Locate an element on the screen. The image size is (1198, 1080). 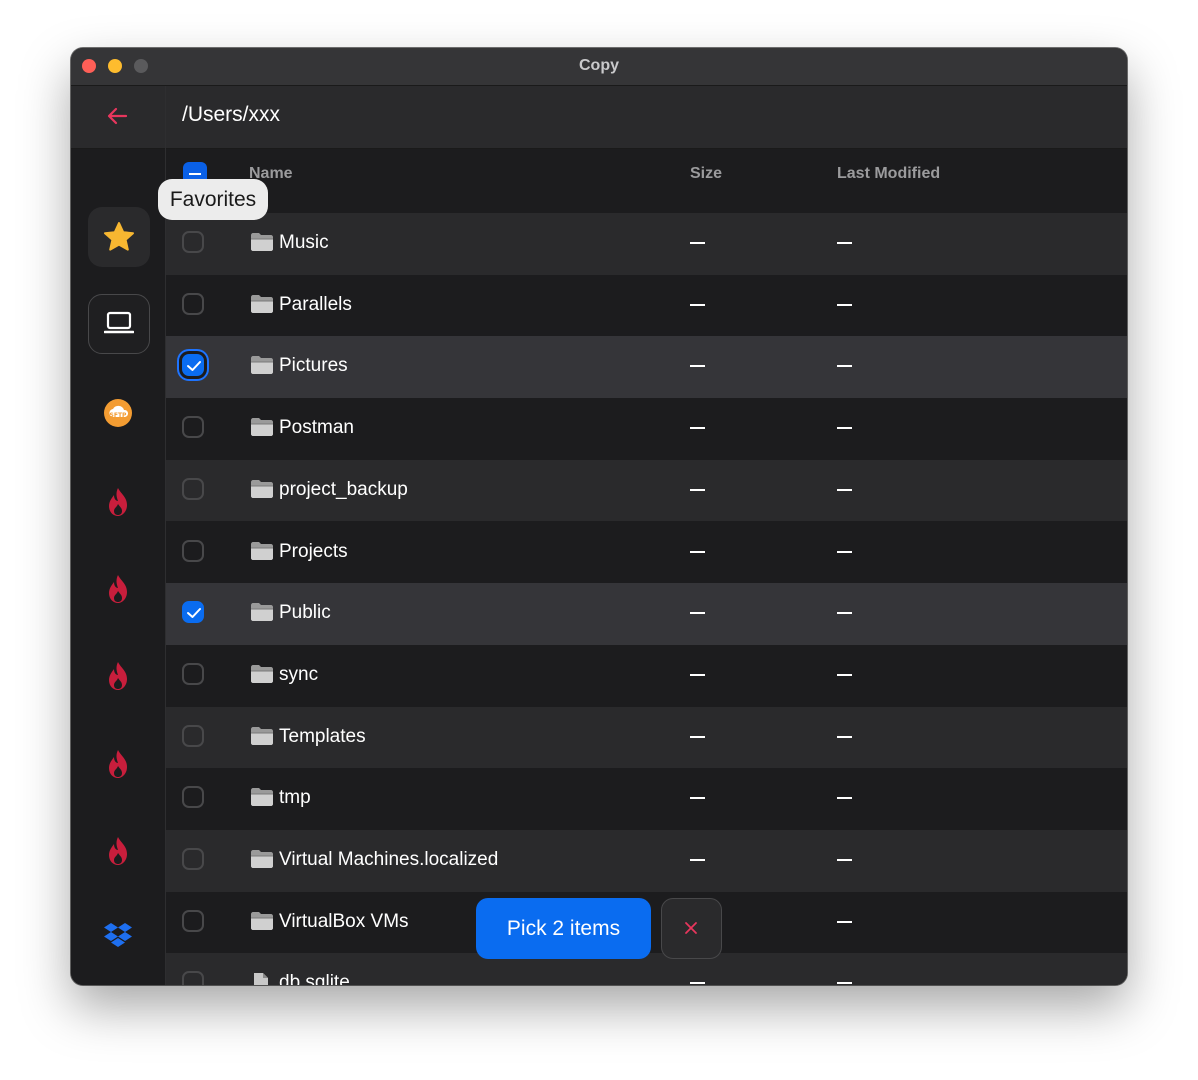
dropbox-button is located at coordinates (118, 937).